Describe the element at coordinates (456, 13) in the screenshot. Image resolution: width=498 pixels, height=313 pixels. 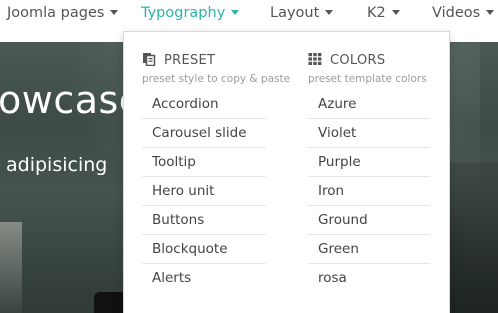
I see `nav-item-label: Videos` at that location.